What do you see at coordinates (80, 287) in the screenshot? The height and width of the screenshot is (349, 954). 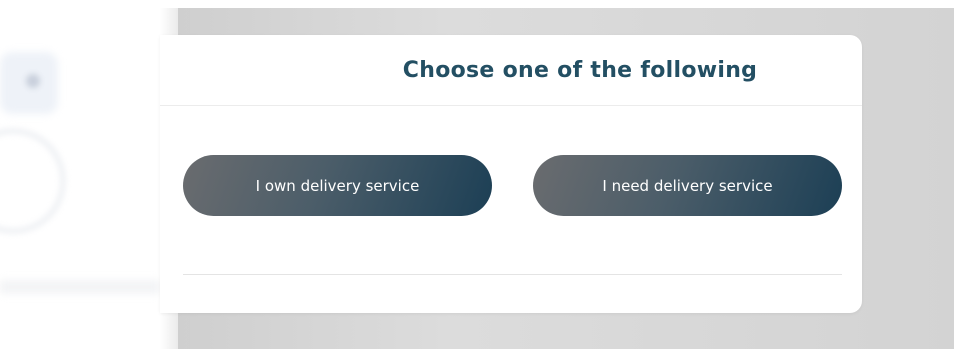 I see `background-text-line` at bounding box center [80, 287].